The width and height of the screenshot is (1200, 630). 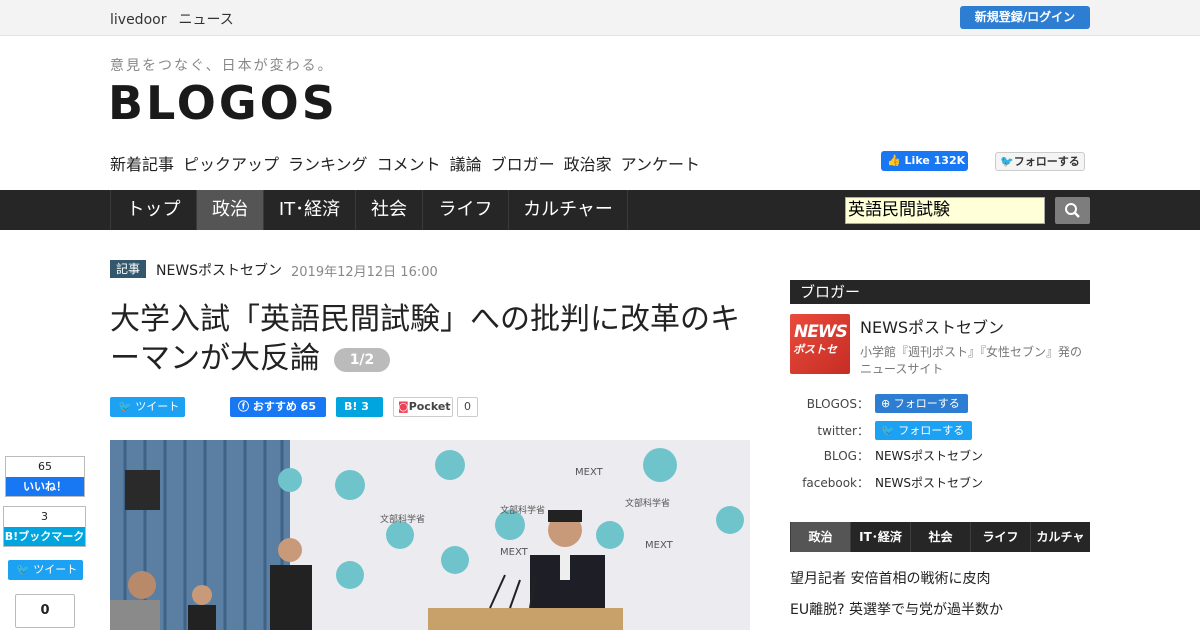 What do you see at coordinates (926, 403) in the screenshot?
I see `blogos-follow-label: フォローする` at bounding box center [926, 403].